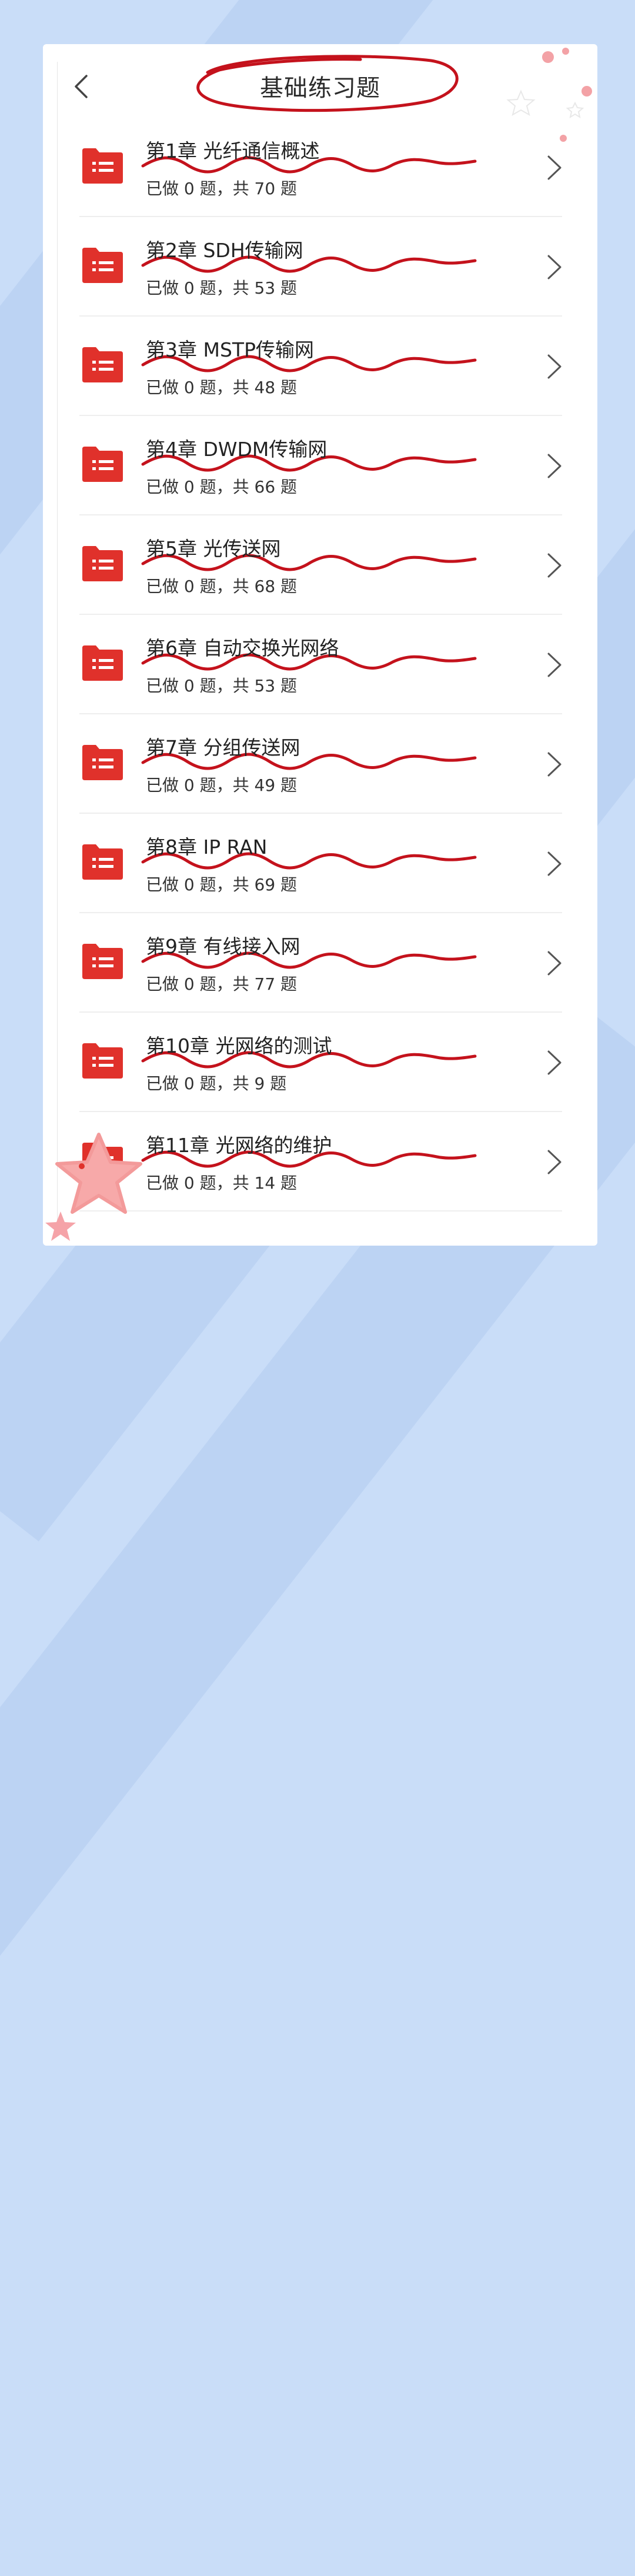  I want to click on chapter-progress: 已做 0 题，共 68 题, so click(222, 586).